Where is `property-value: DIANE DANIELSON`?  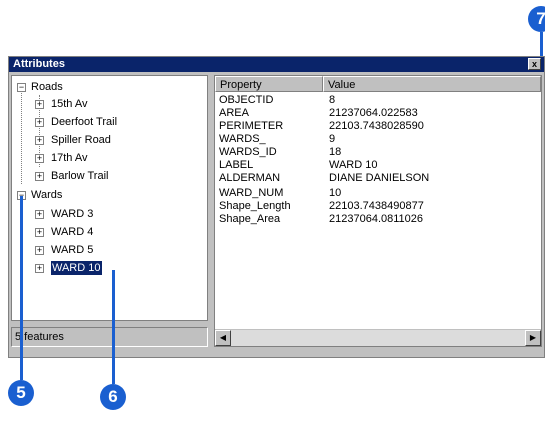
property-value: DIANE DANIELSON is located at coordinates (379, 178).